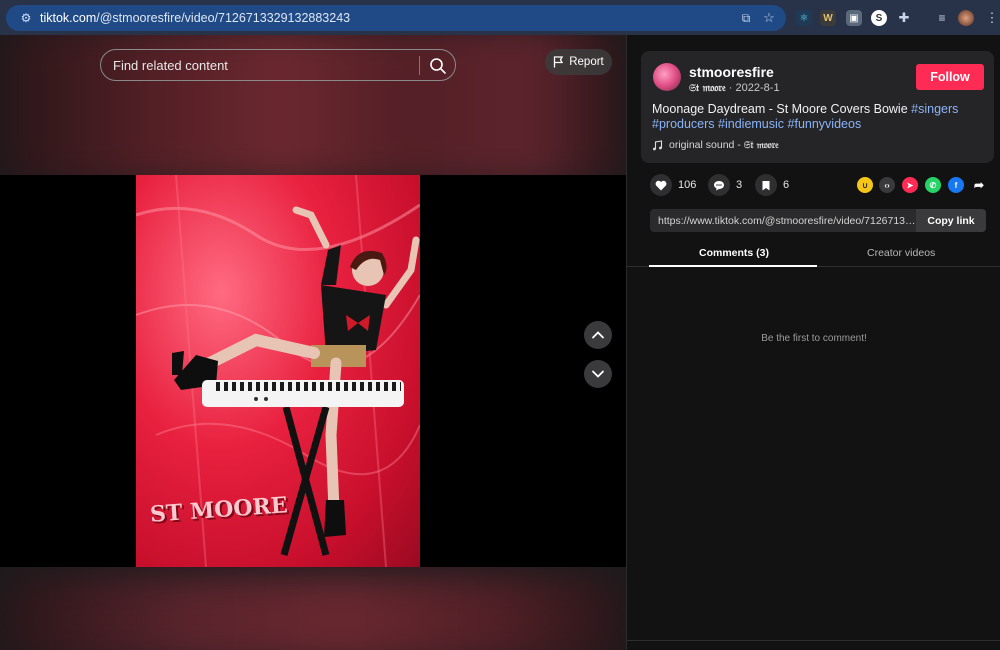  Describe the element at coordinates (780, 109) in the screenshot. I see `description-text: Moonage Daydream - St Moore Covers Bowie` at that location.